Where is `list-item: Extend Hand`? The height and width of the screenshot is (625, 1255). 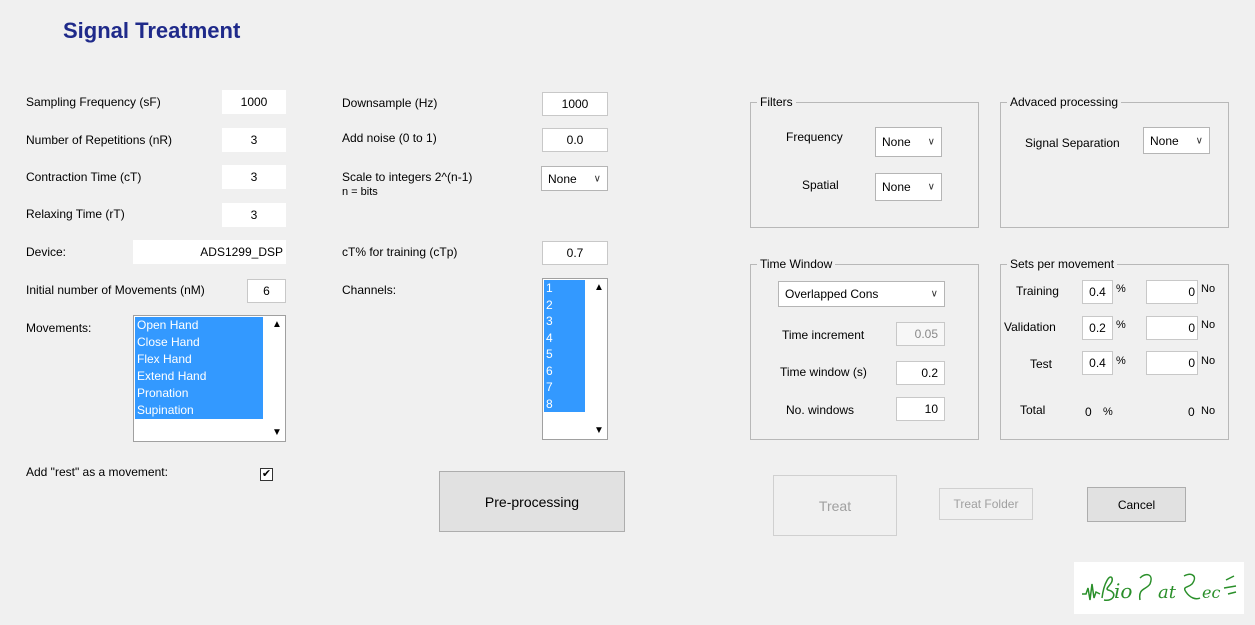
list-item: Extend Hand is located at coordinates (199, 376).